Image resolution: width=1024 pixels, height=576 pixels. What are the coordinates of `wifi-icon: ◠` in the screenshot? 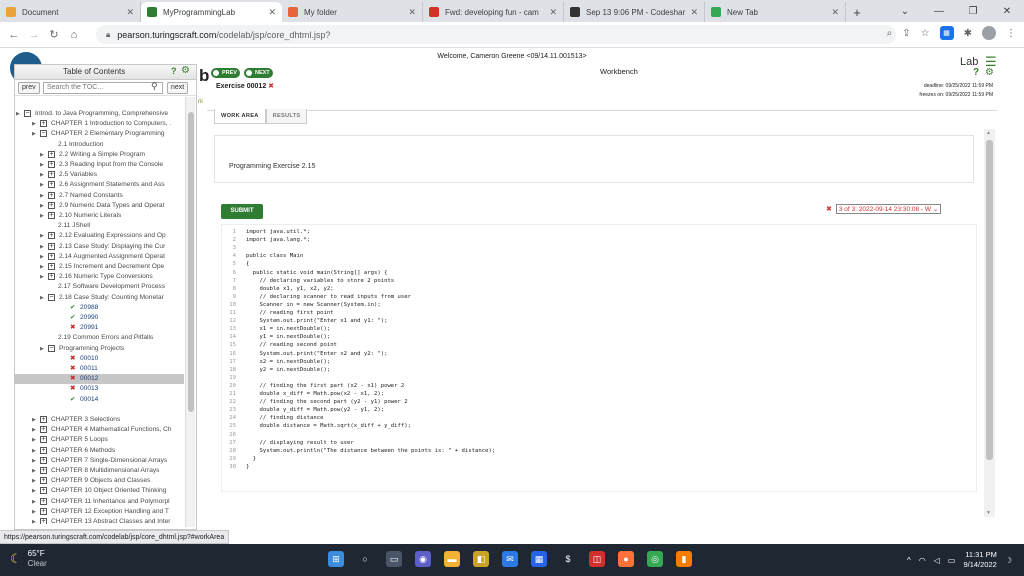 It's located at (922, 560).